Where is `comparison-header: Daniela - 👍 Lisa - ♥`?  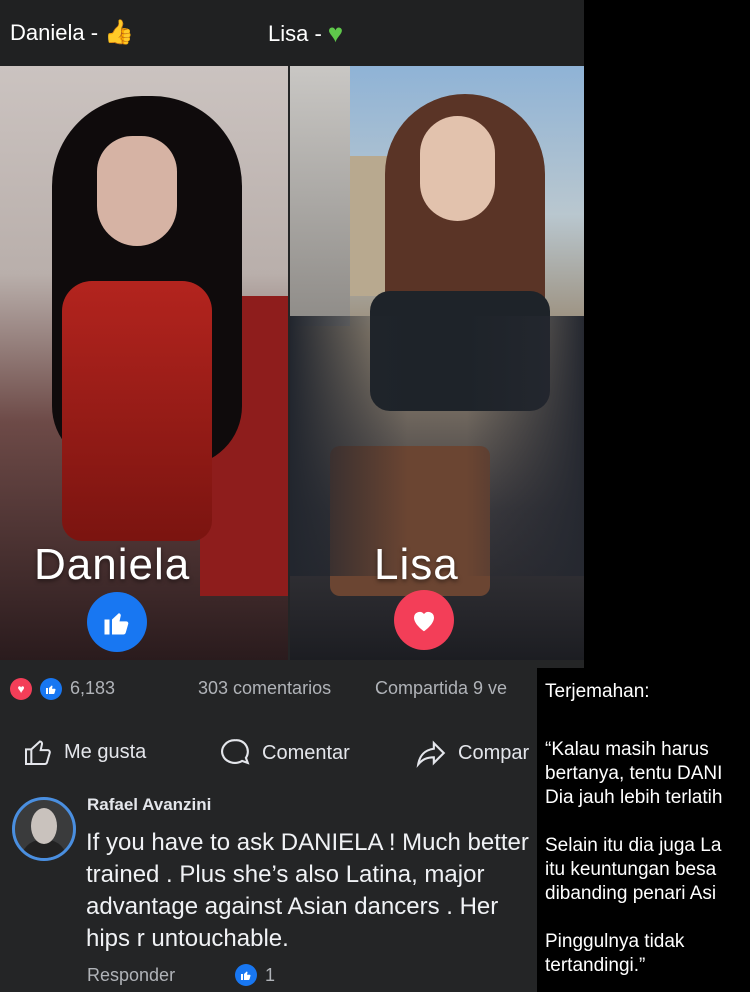
comparison-header: Daniela - 👍 Lisa - ♥ is located at coordinates (292, 33).